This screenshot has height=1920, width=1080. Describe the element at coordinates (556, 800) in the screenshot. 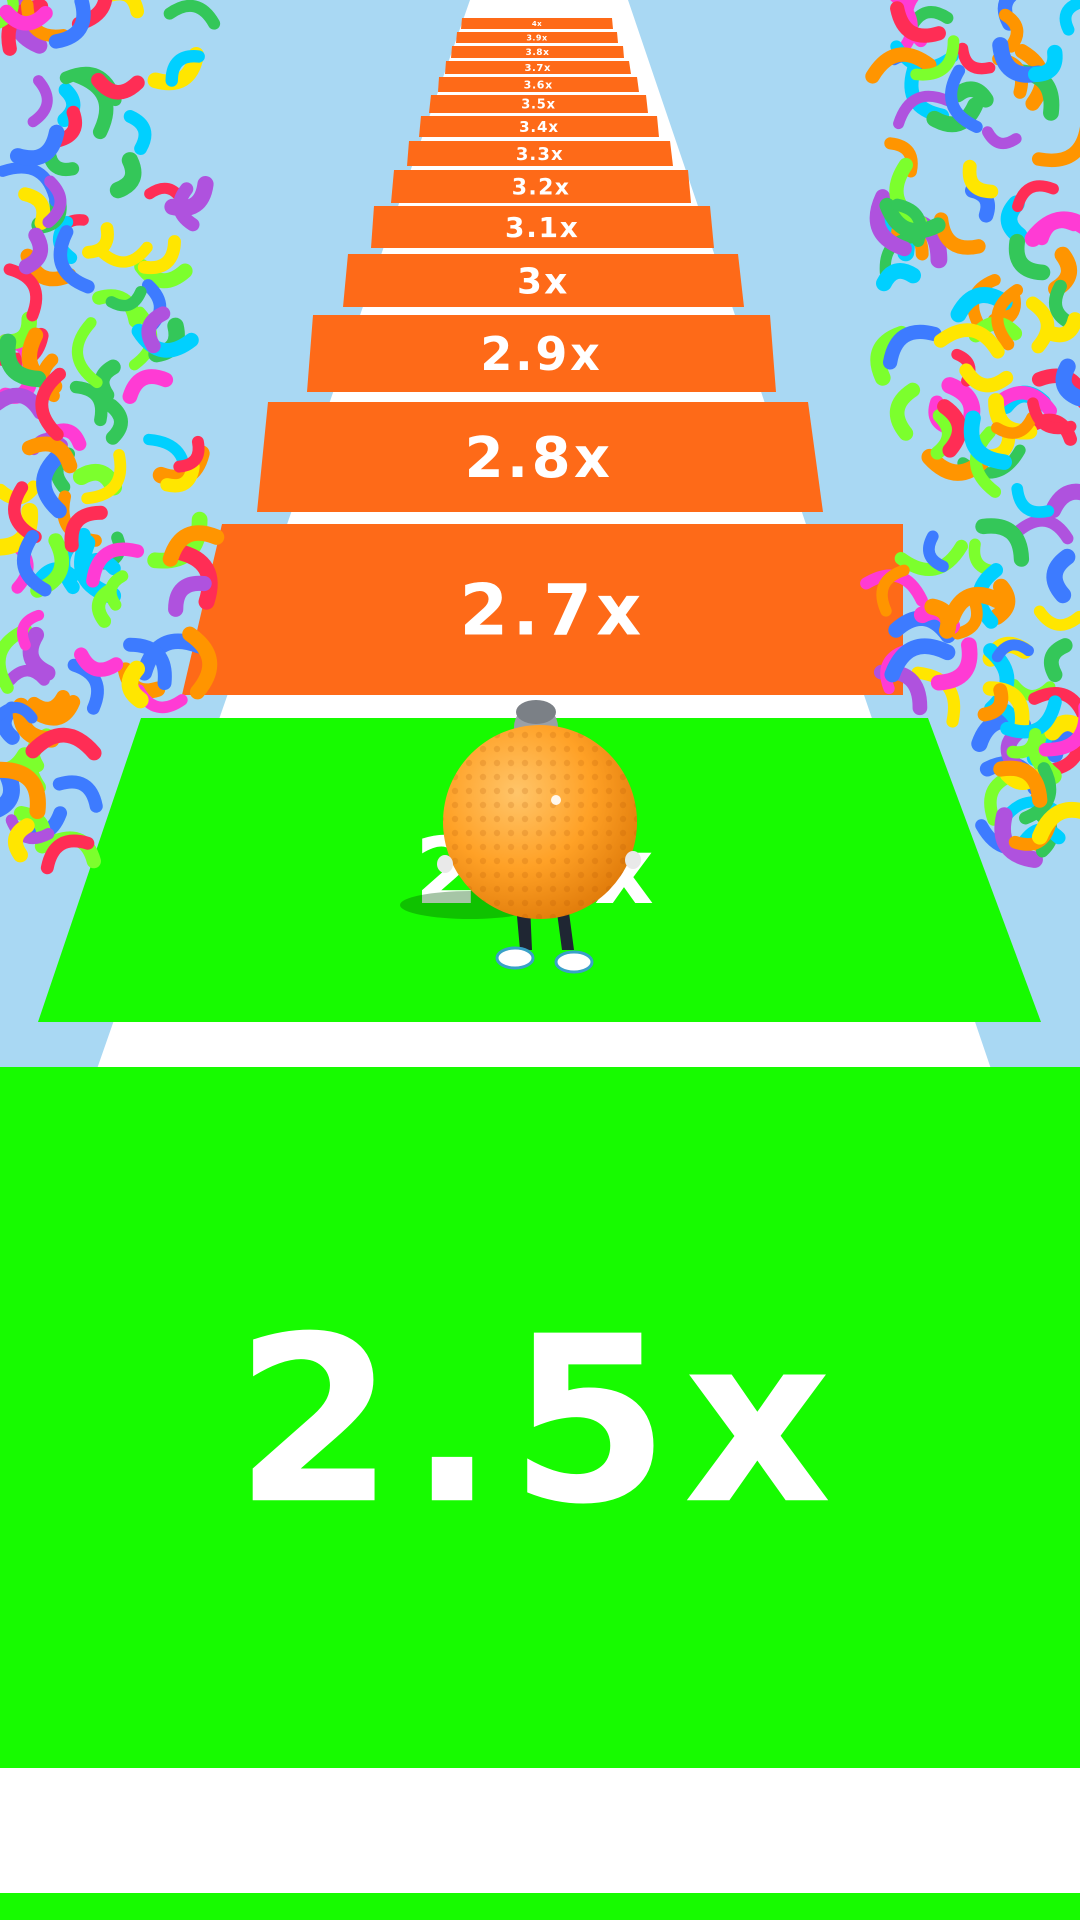

I see `ball-highlight` at that location.